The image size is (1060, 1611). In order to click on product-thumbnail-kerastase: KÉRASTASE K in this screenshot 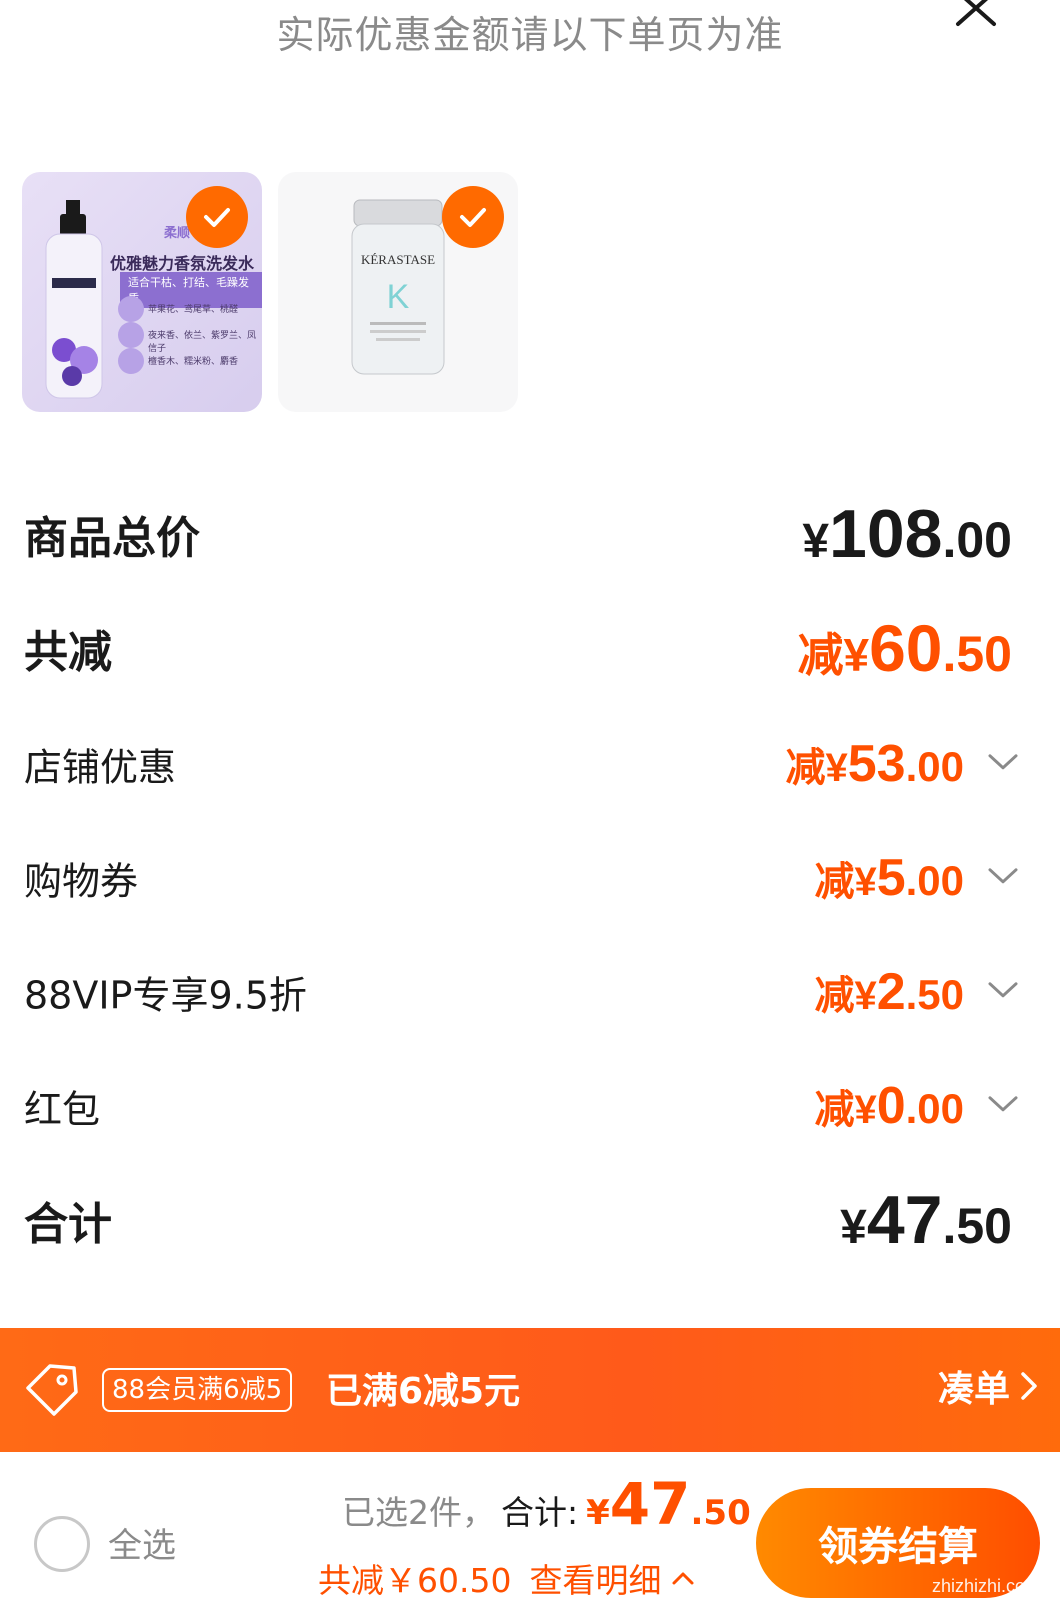, I will do `click(398, 292)`.